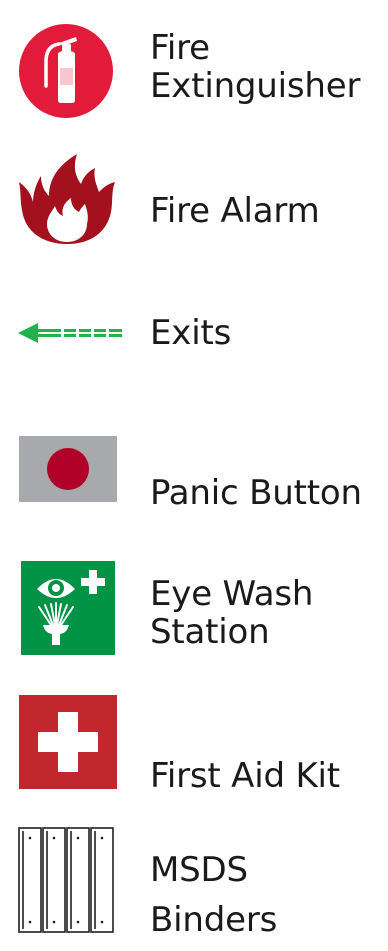 Image resolution: width=388 pixels, height=951 pixels. I want to click on legend-item-exits: Exits, so click(194, 345).